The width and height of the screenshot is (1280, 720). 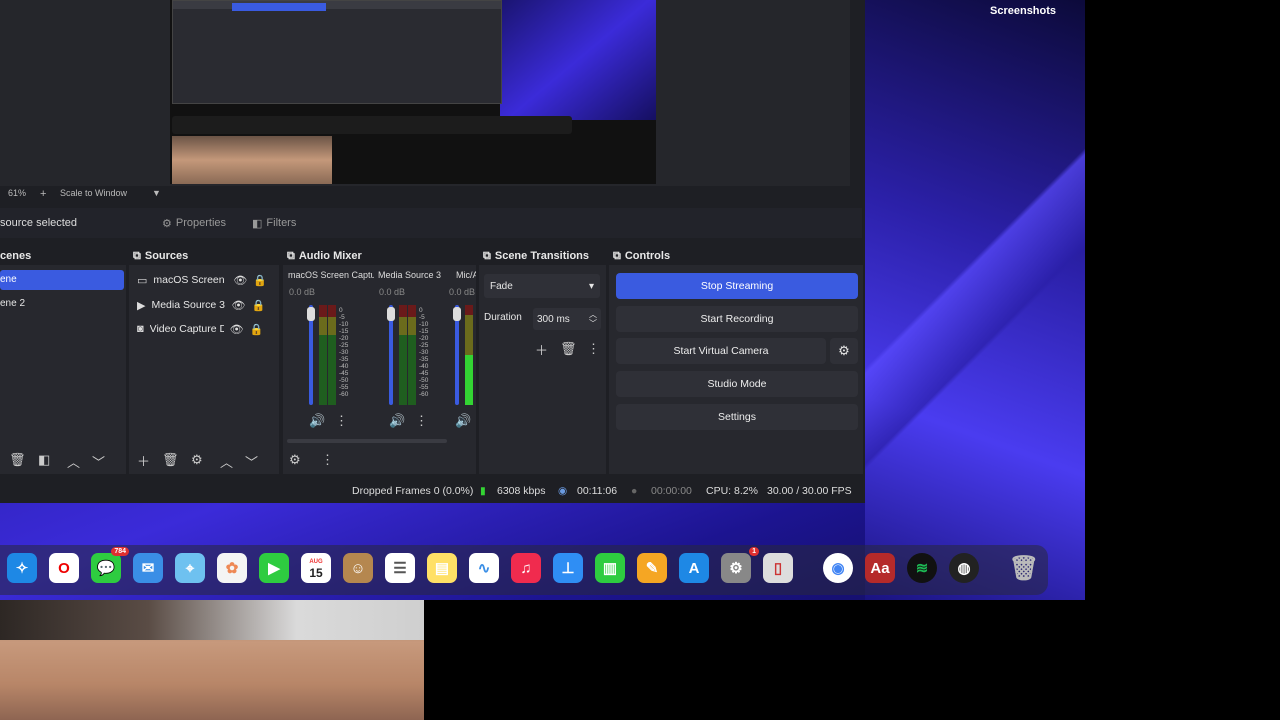 I want to click on dictionary-icon: Aa, so click(x=880, y=568).